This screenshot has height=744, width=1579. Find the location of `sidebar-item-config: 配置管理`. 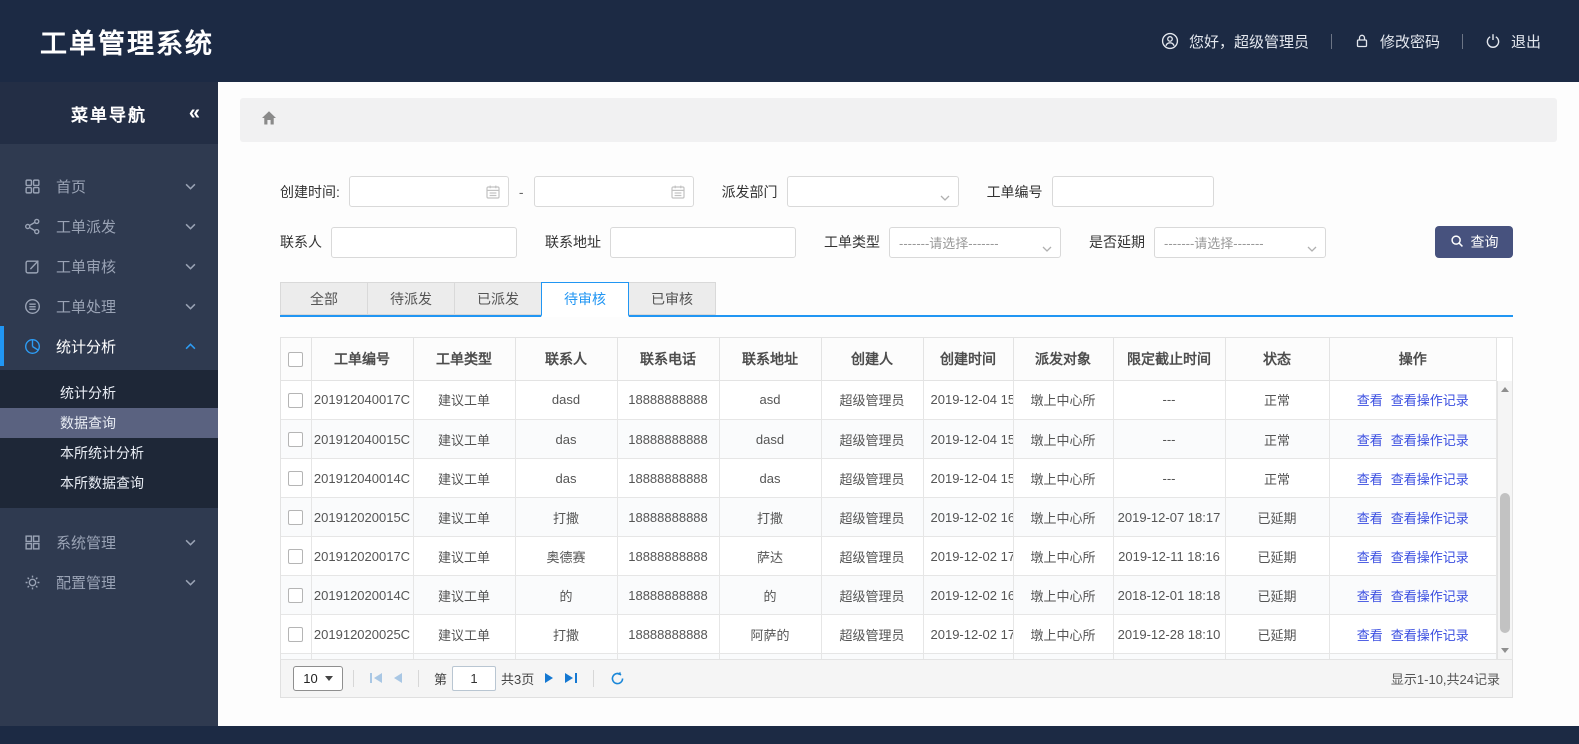

sidebar-item-config: 配置管理 is located at coordinates (109, 582).